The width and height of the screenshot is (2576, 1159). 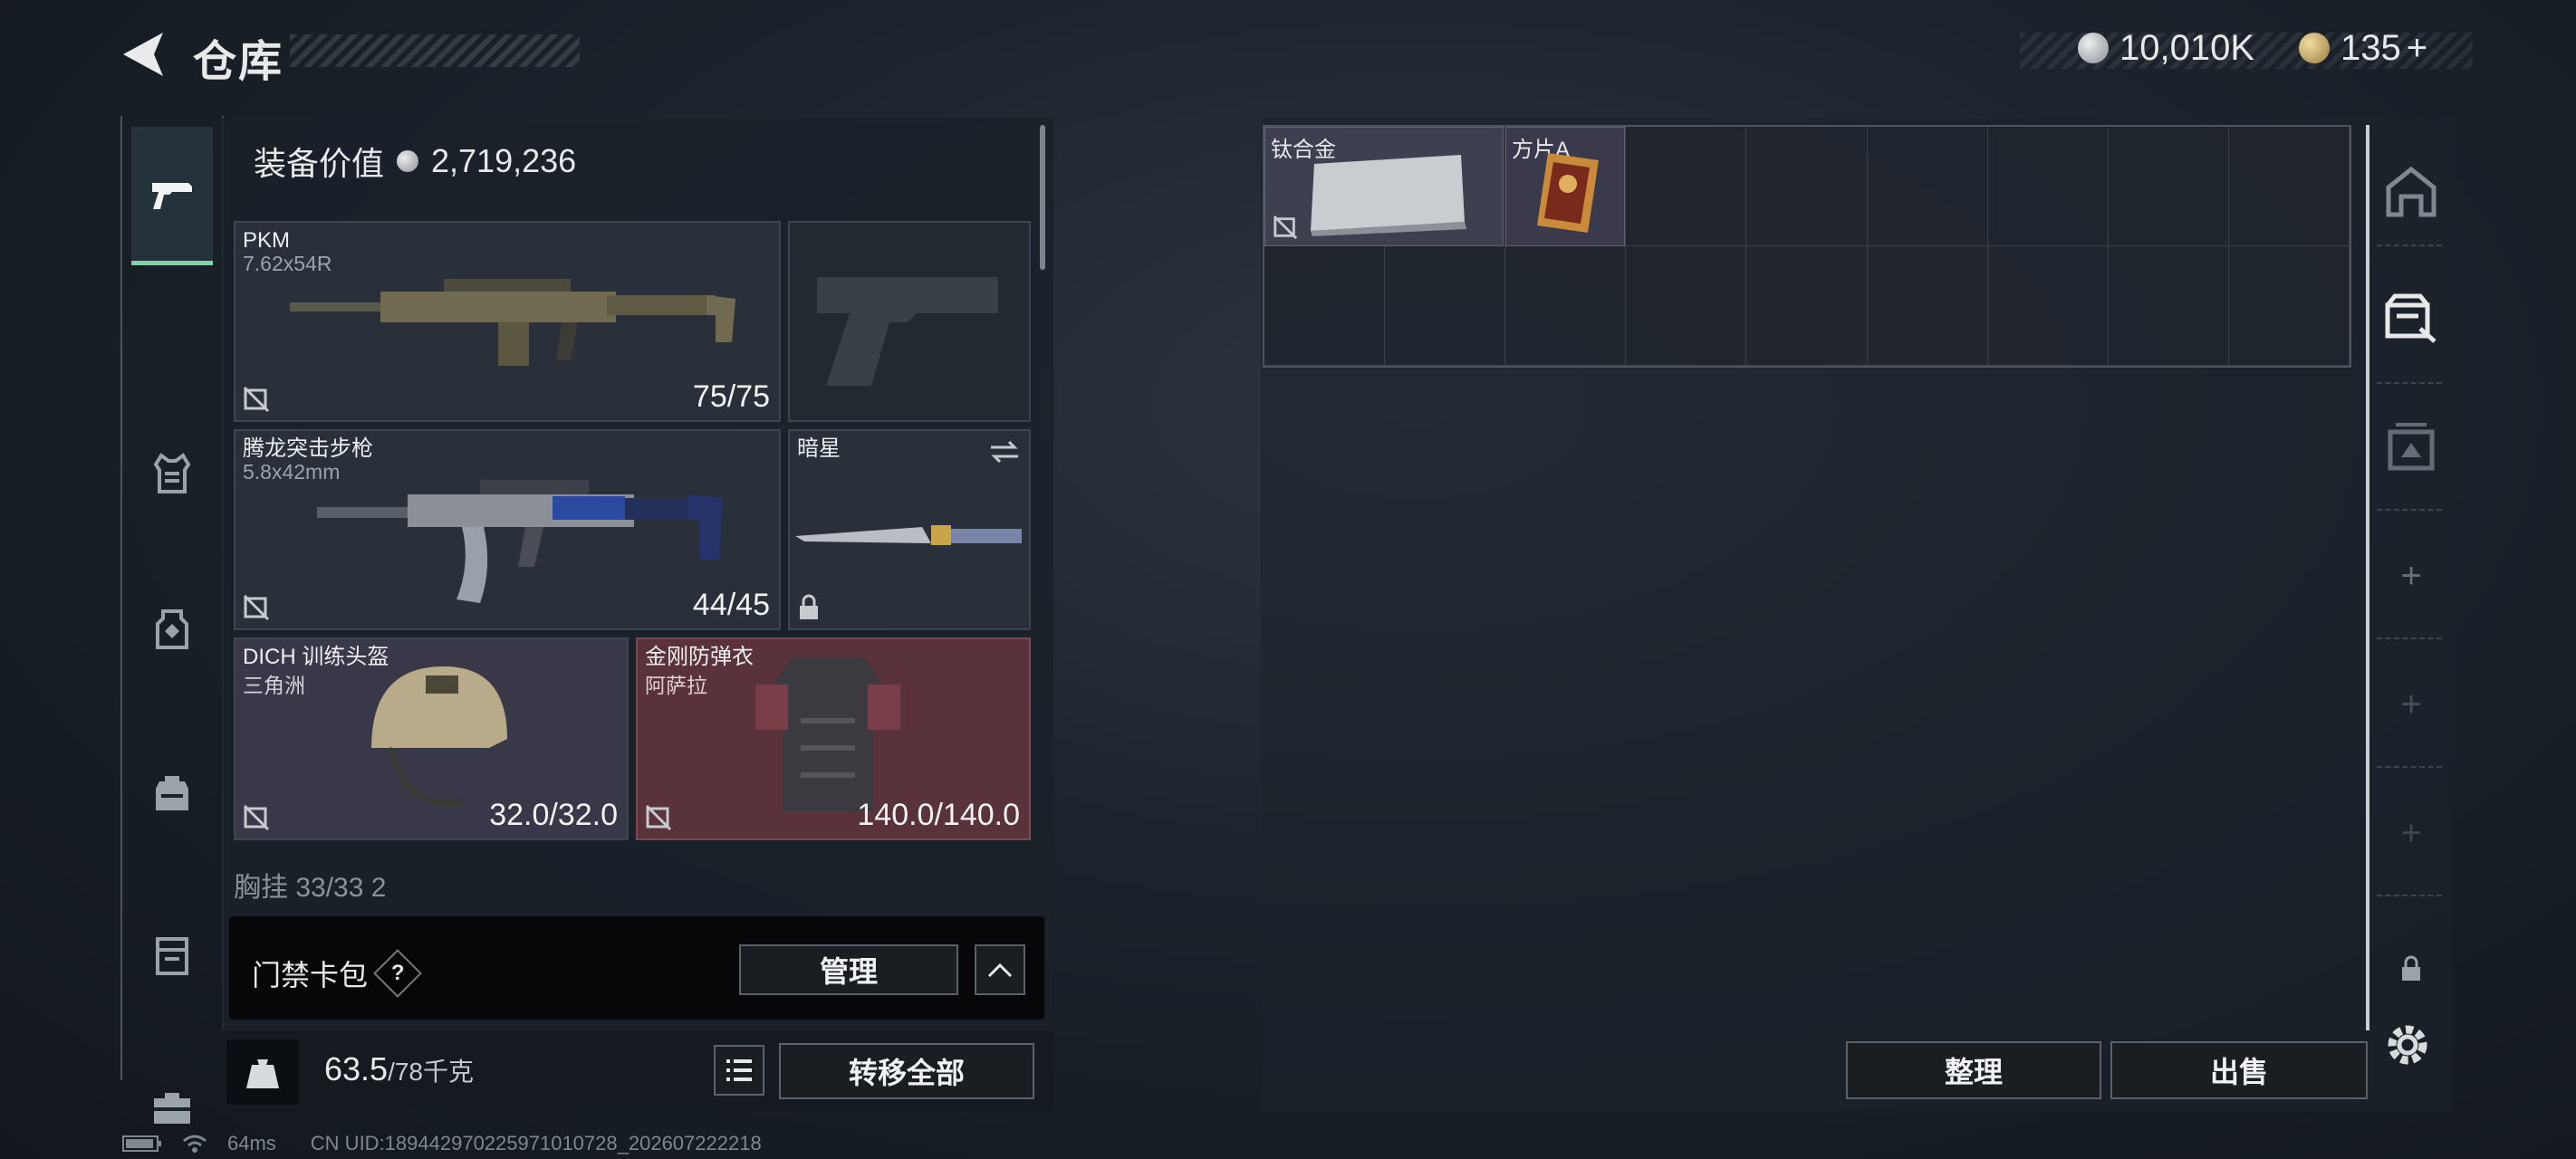 I want to click on extension-box-icon, so click(x=2411, y=447).